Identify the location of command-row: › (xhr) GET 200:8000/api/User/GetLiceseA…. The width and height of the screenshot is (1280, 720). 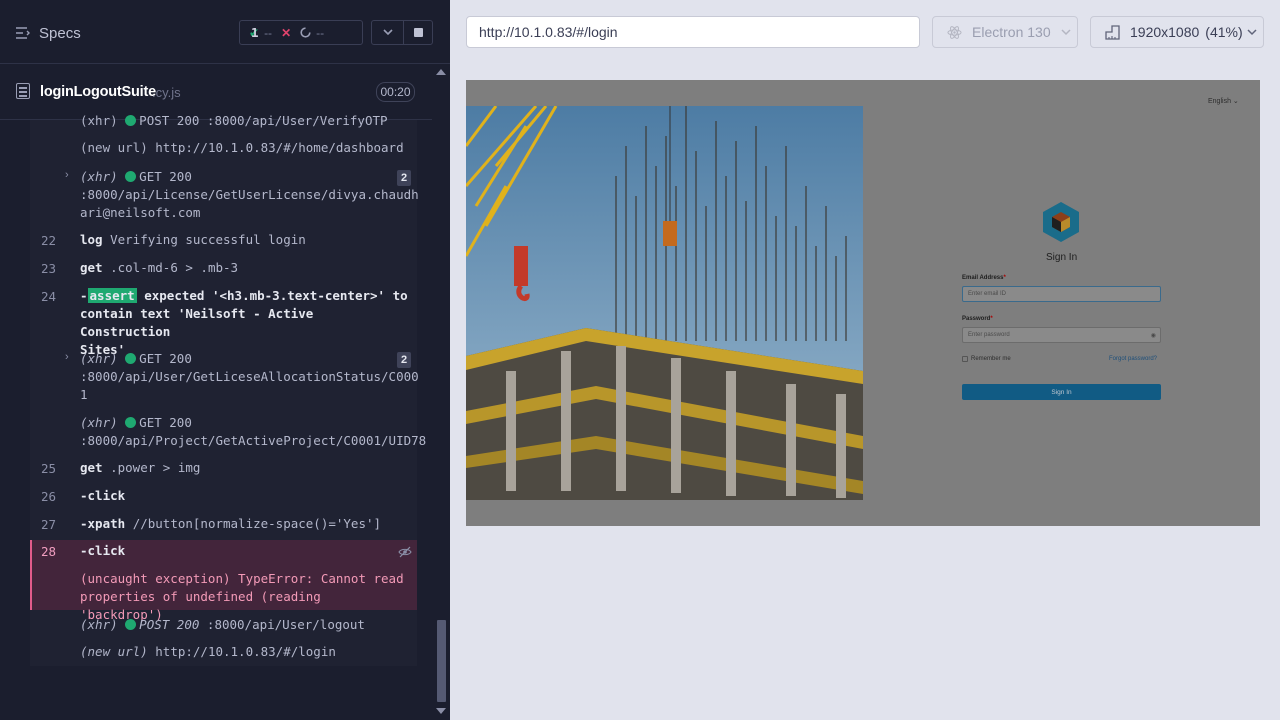
(224, 378).